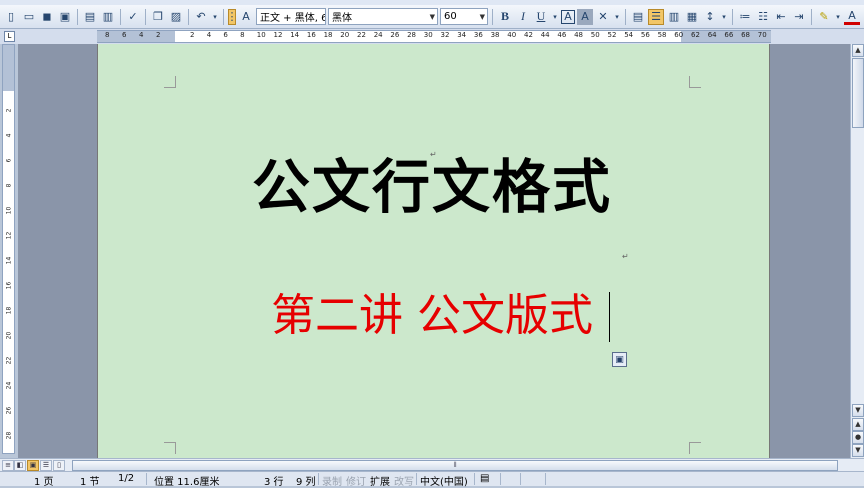 The width and height of the screenshot is (864, 488). I want to click on vertical-scrollbar: ▲ ▼ ▲ ● ▼, so click(857, 251).